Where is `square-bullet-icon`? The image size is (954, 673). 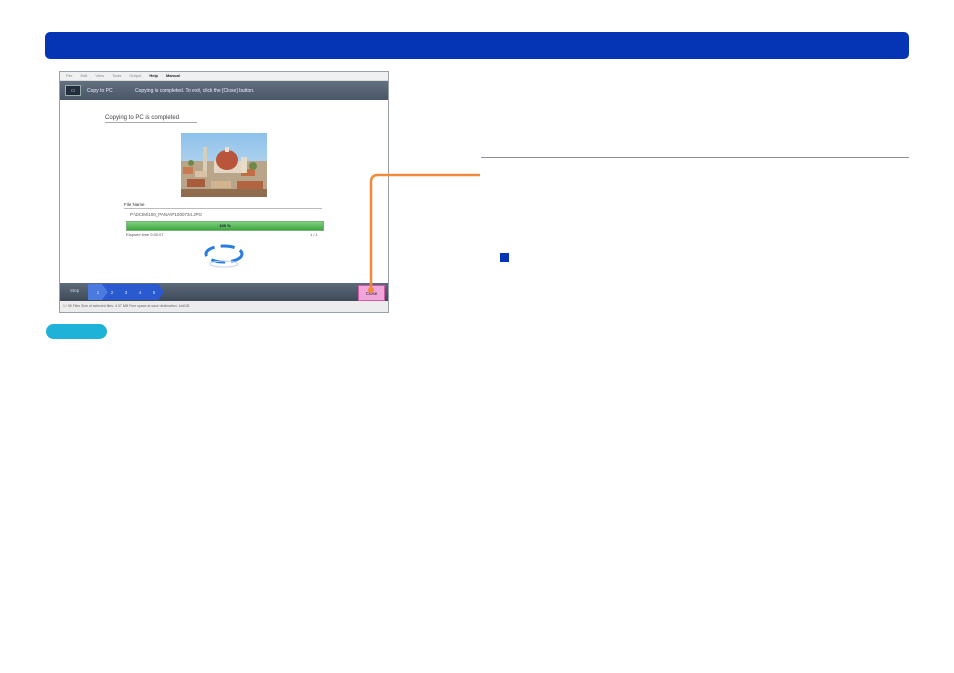
square-bullet-icon is located at coordinates (504, 257).